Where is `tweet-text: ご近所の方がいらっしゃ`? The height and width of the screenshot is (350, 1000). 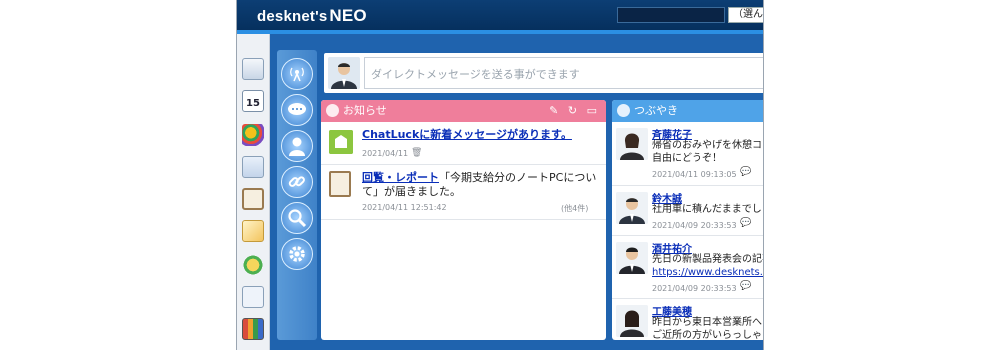 tweet-text: ご近所の方がいらっしゃ is located at coordinates (707, 335).